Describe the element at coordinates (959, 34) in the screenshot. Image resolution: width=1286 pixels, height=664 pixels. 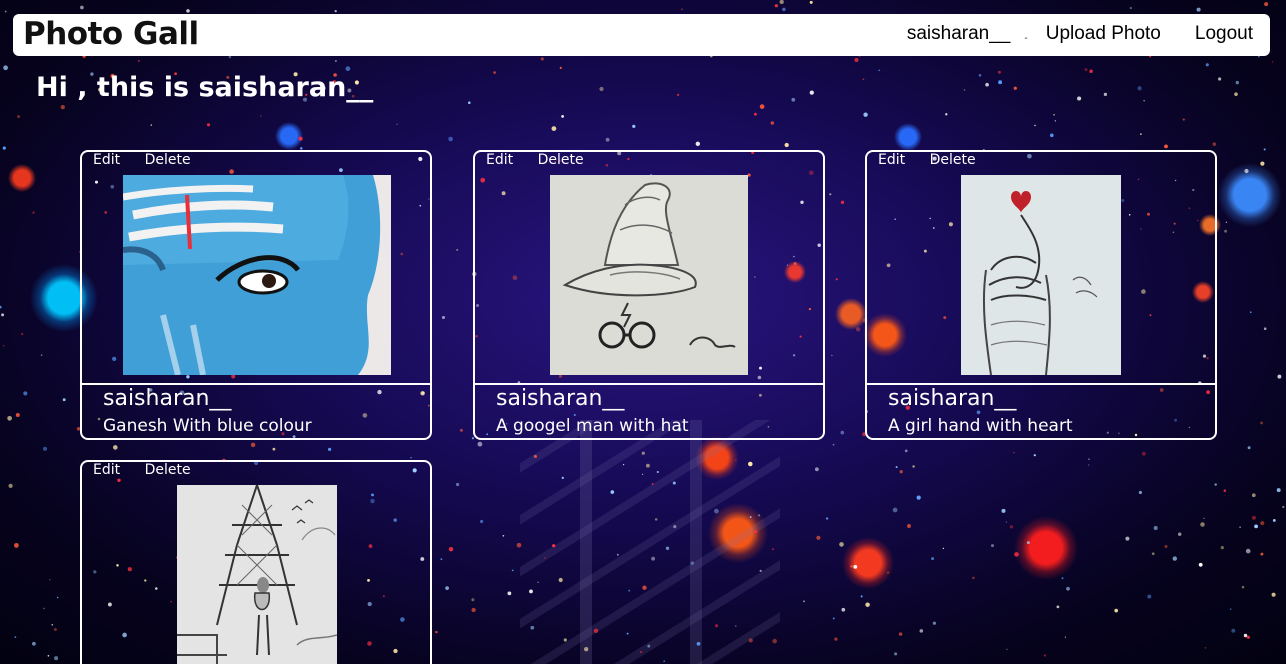
I see `nav-username: saisharan__` at that location.